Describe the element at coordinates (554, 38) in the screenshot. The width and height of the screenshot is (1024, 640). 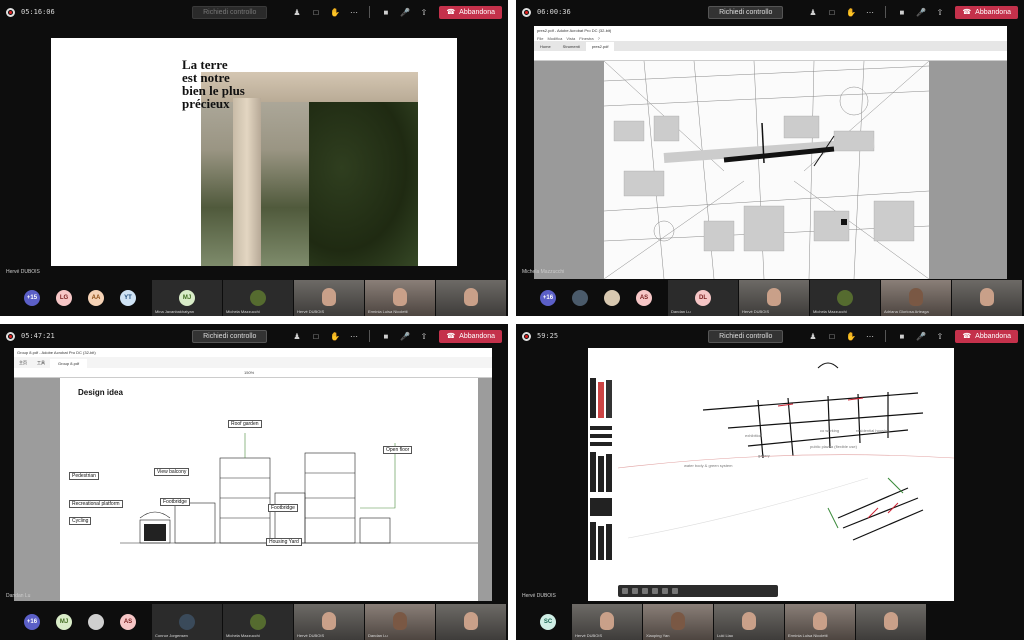
I see `menu-item: Modifica` at that location.